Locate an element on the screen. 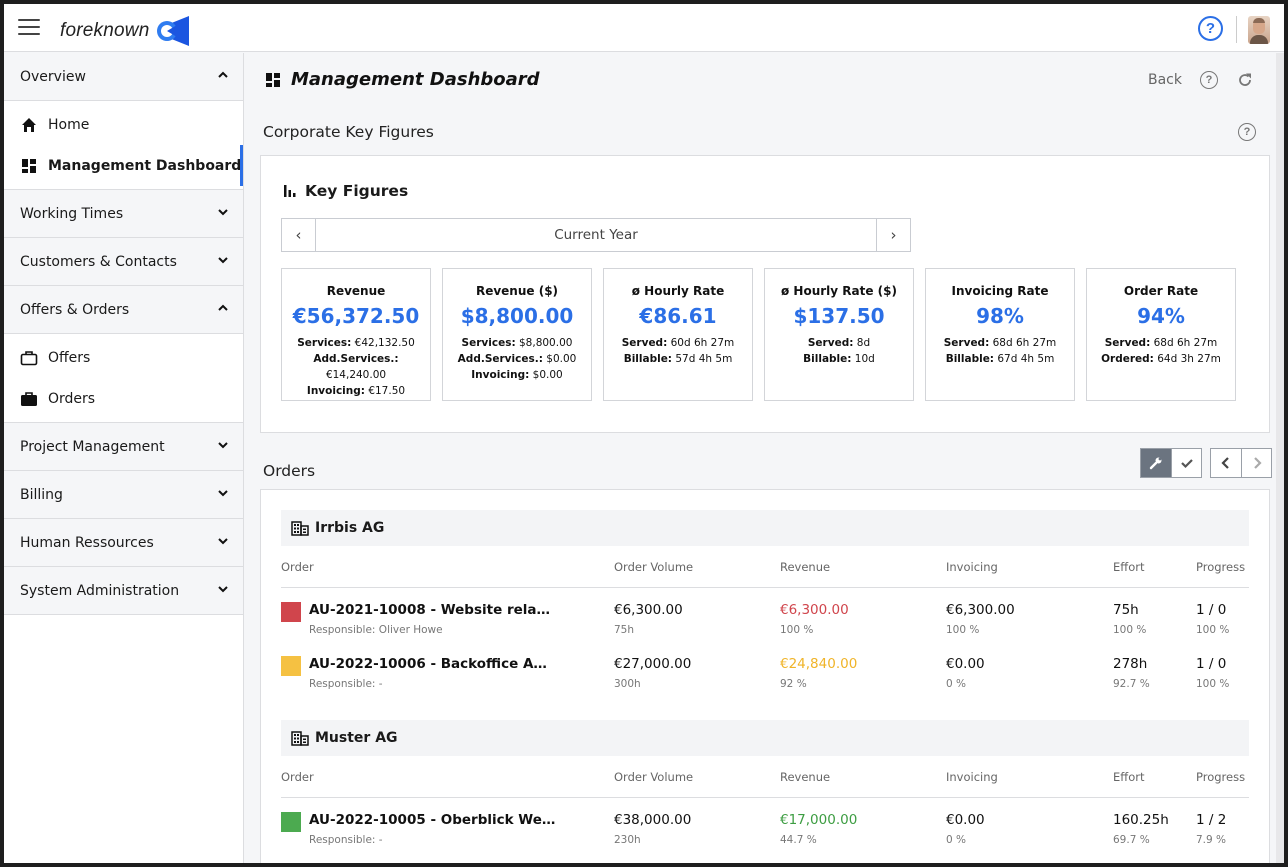 Image resolution: width=1288 pixels, height=867 pixels. sidebar-group-label: Human Ressources is located at coordinates (87, 542).